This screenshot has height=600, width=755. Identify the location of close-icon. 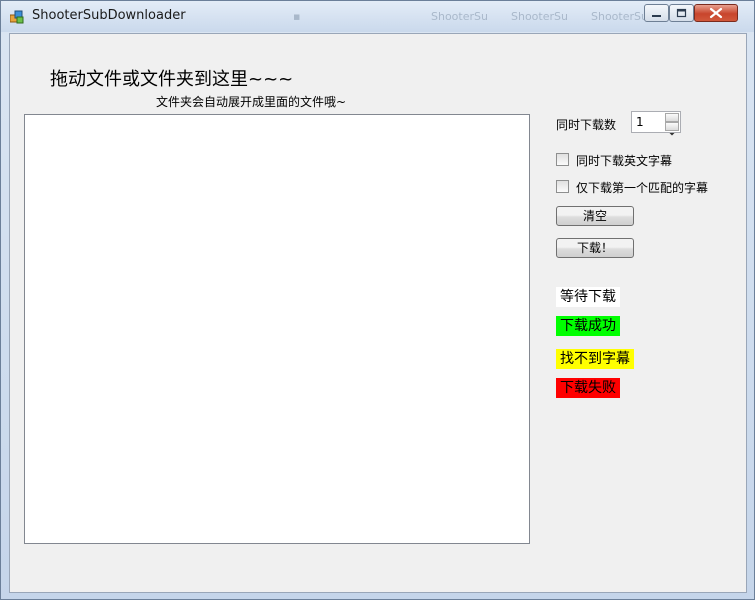
(716, 13).